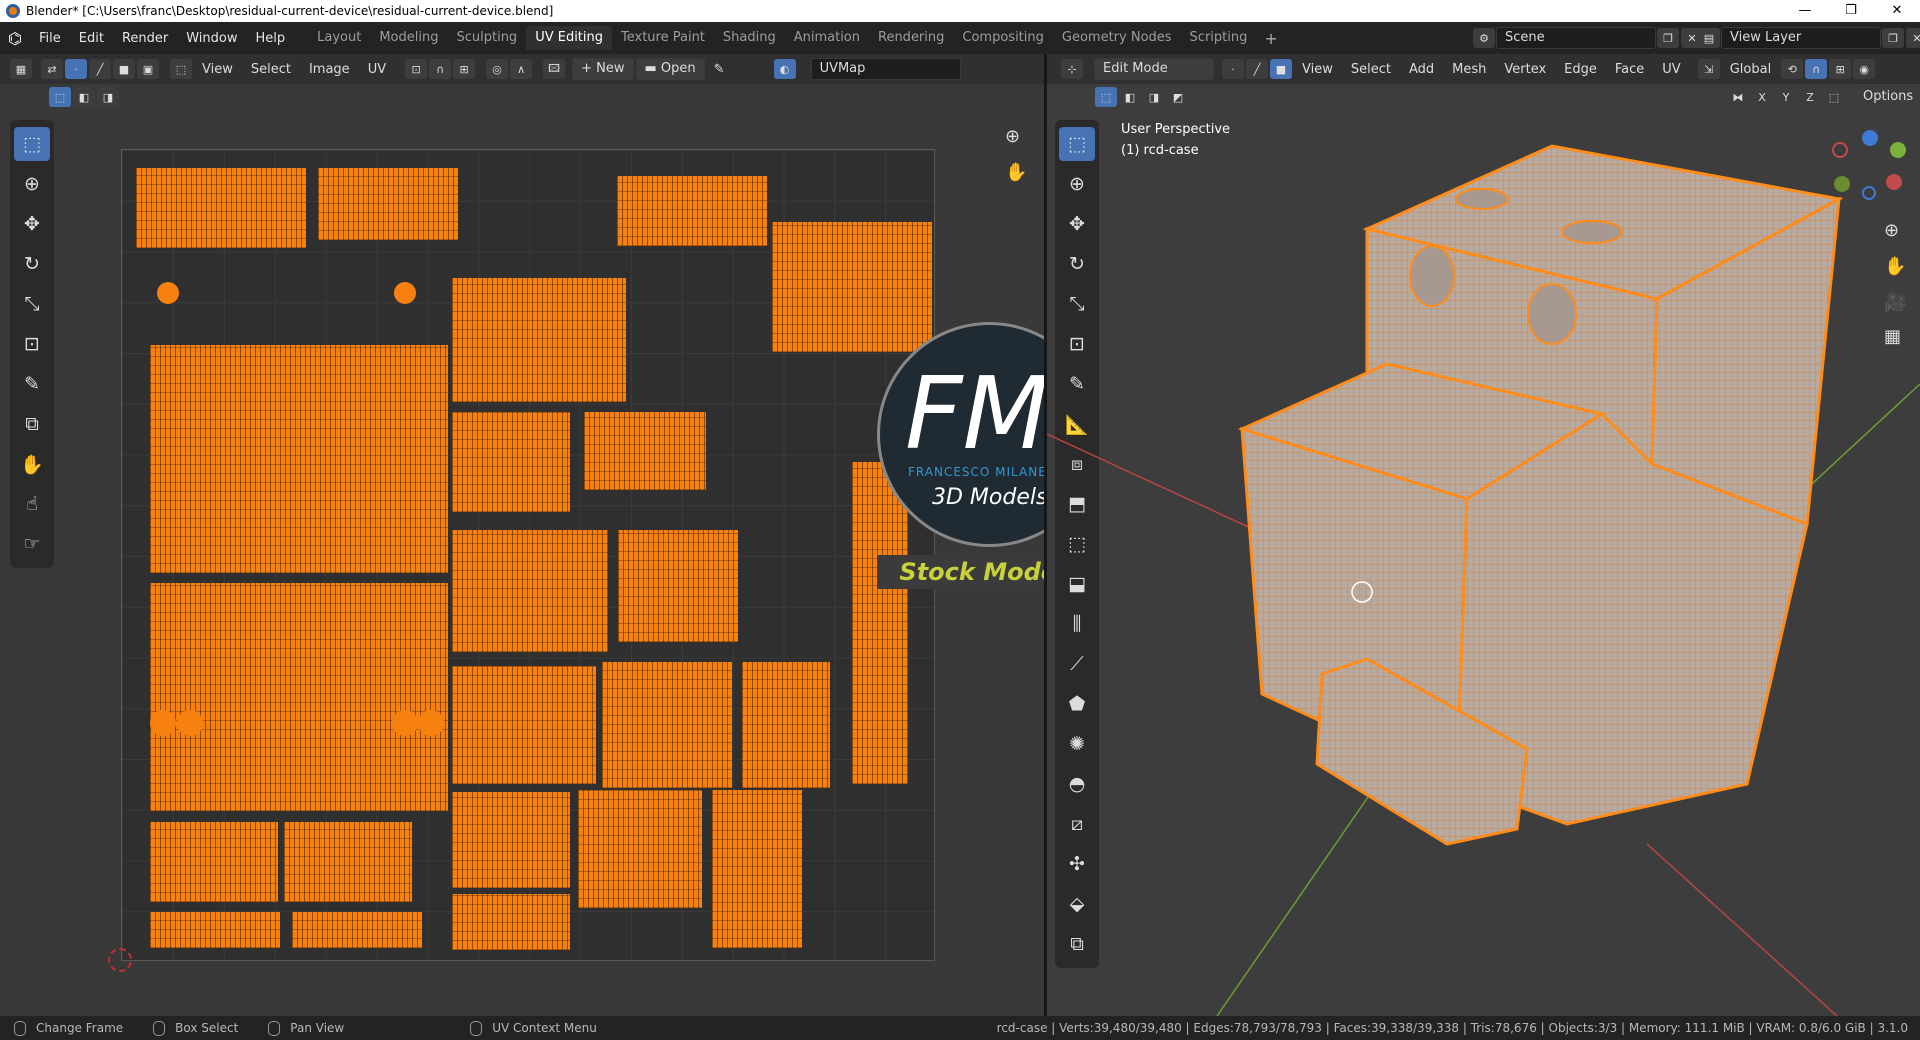 The height and width of the screenshot is (1040, 1920). Describe the element at coordinates (1371, 69) in the screenshot. I see `vp-menu-select: Select` at that location.